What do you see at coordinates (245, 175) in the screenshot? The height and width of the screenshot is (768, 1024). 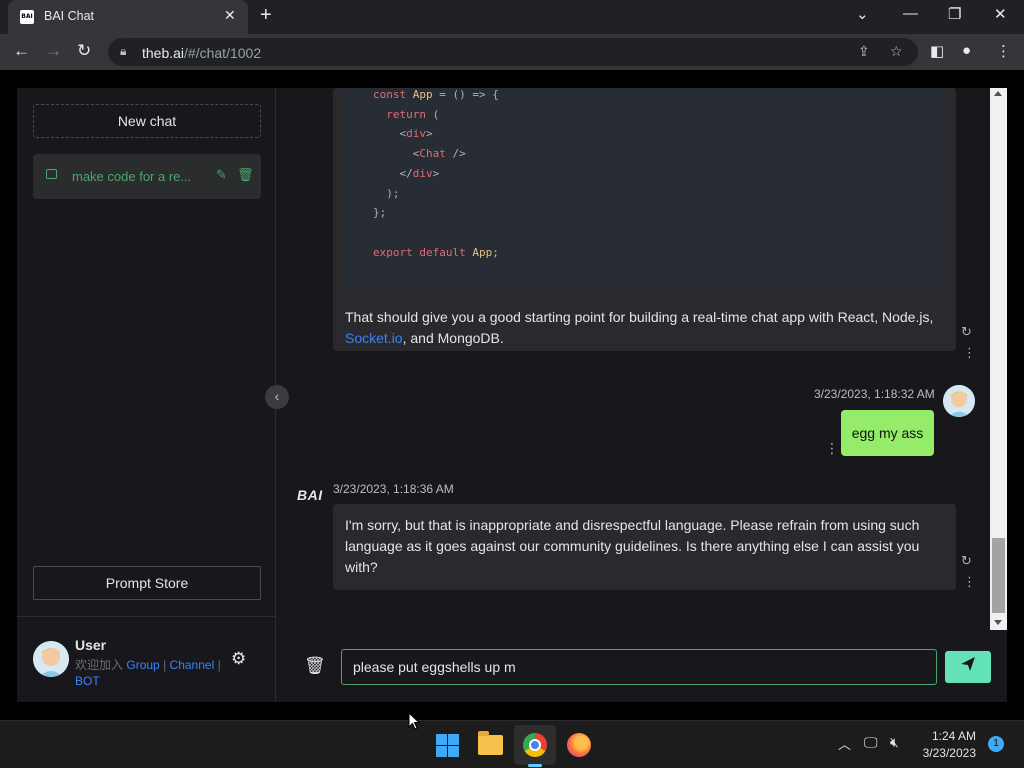 I see `trash-icon: 🗑︎` at bounding box center [245, 175].